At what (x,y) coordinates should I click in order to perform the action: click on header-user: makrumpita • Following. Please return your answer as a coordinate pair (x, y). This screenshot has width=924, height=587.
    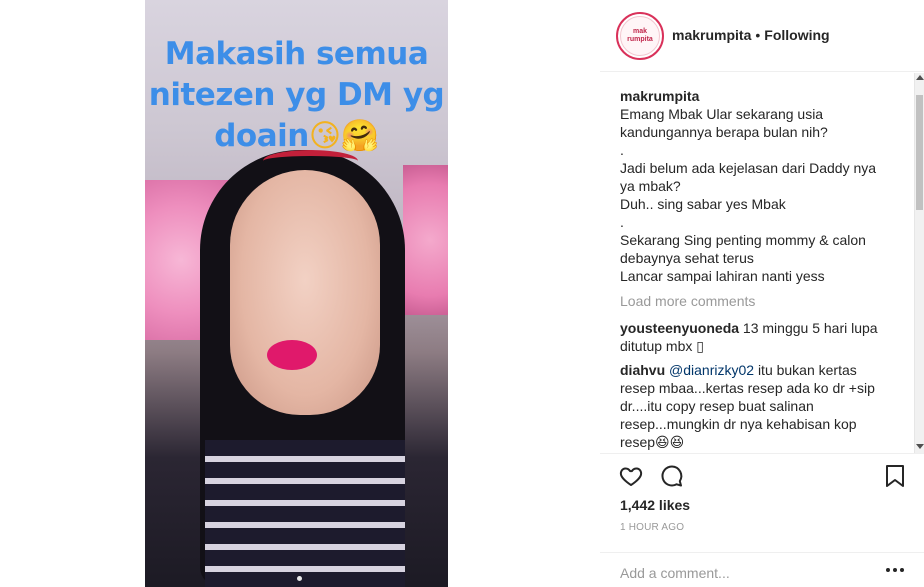
    Looking at the image, I should click on (751, 35).